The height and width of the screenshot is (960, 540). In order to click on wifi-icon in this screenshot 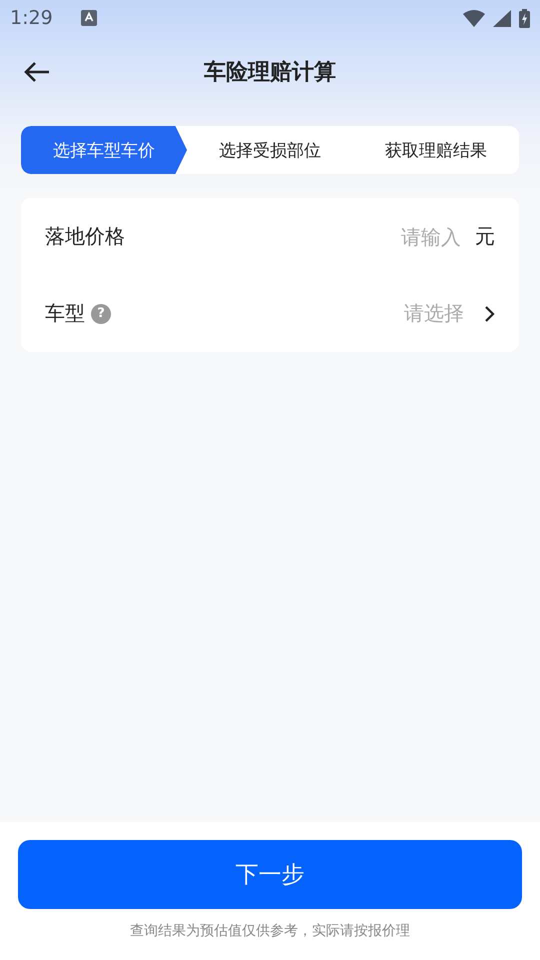, I will do `click(474, 18)`.